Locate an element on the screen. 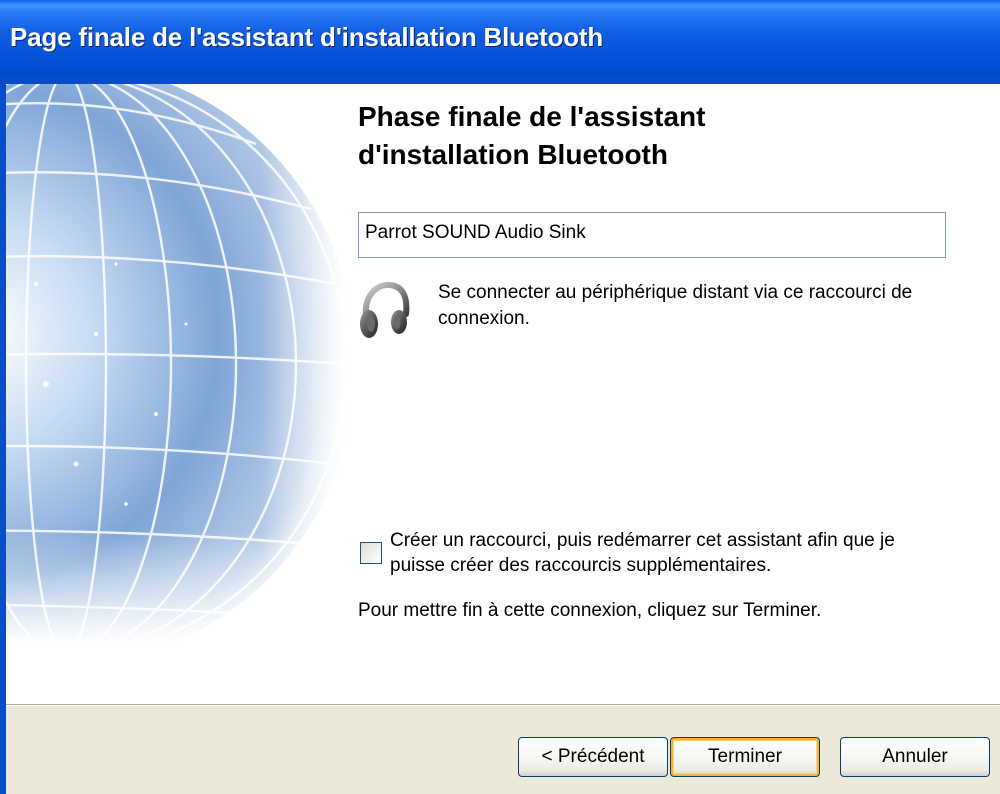  previous-button: < Précédent is located at coordinates (593, 757).